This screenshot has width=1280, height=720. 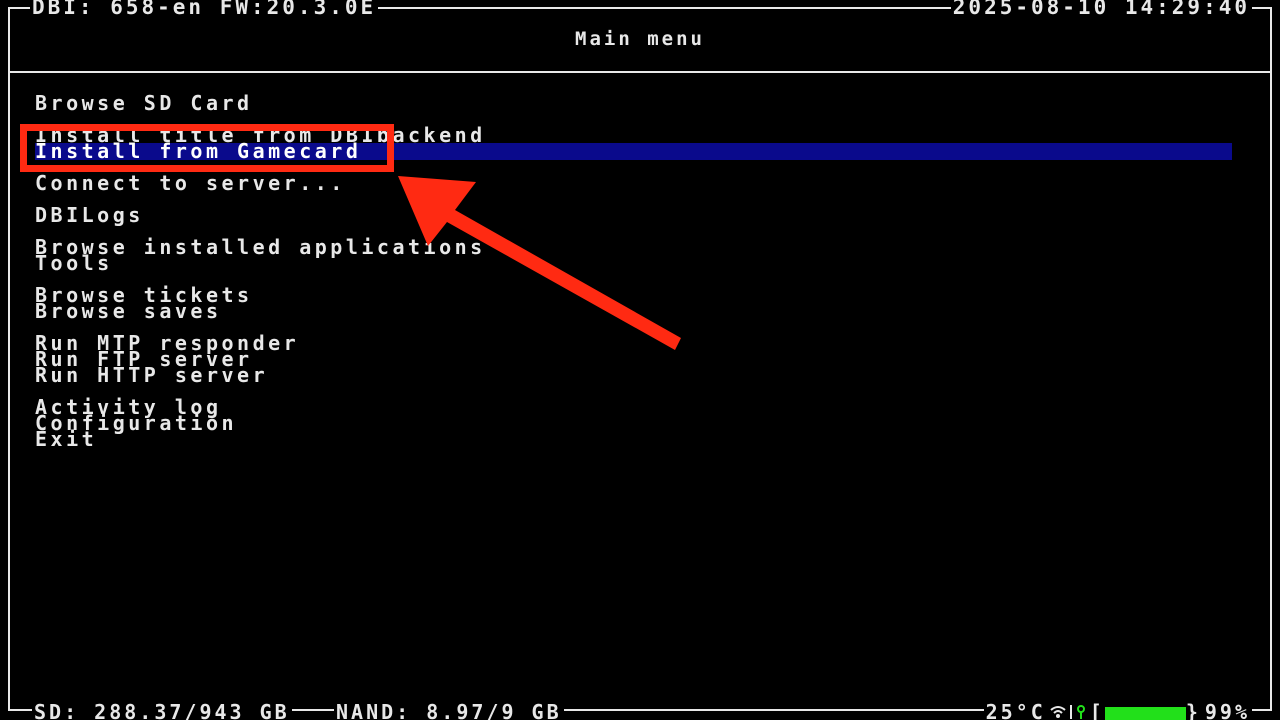 What do you see at coordinates (1070, 712) in the screenshot?
I see `divider-bar` at bounding box center [1070, 712].